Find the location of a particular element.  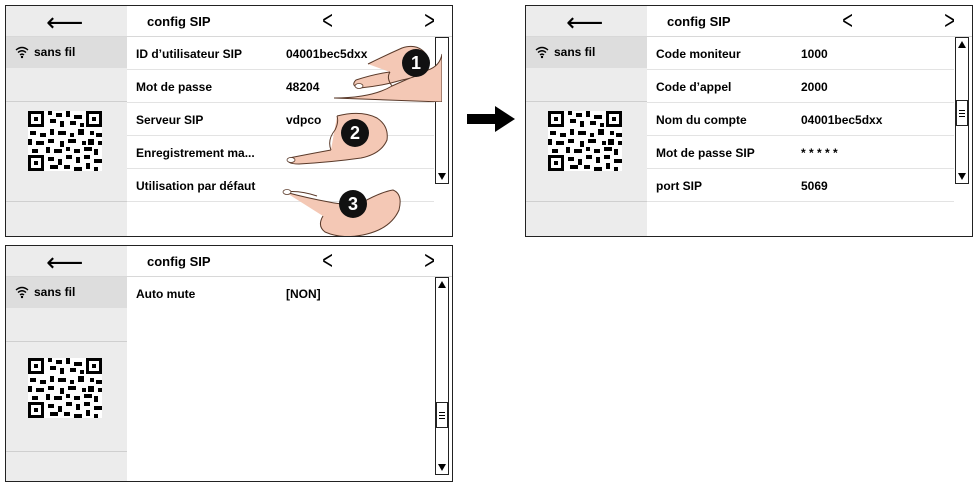

setting-value: 5069 is located at coordinates (814, 186).